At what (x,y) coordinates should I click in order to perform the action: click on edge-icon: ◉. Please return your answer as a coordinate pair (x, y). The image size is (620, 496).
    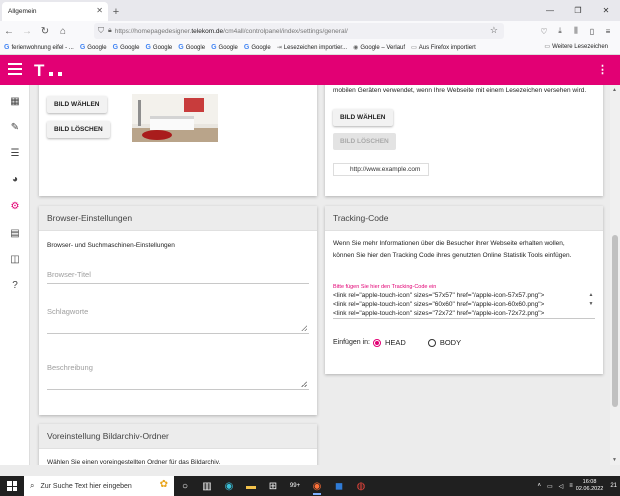
    Looking at the image, I should click on (229, 486).